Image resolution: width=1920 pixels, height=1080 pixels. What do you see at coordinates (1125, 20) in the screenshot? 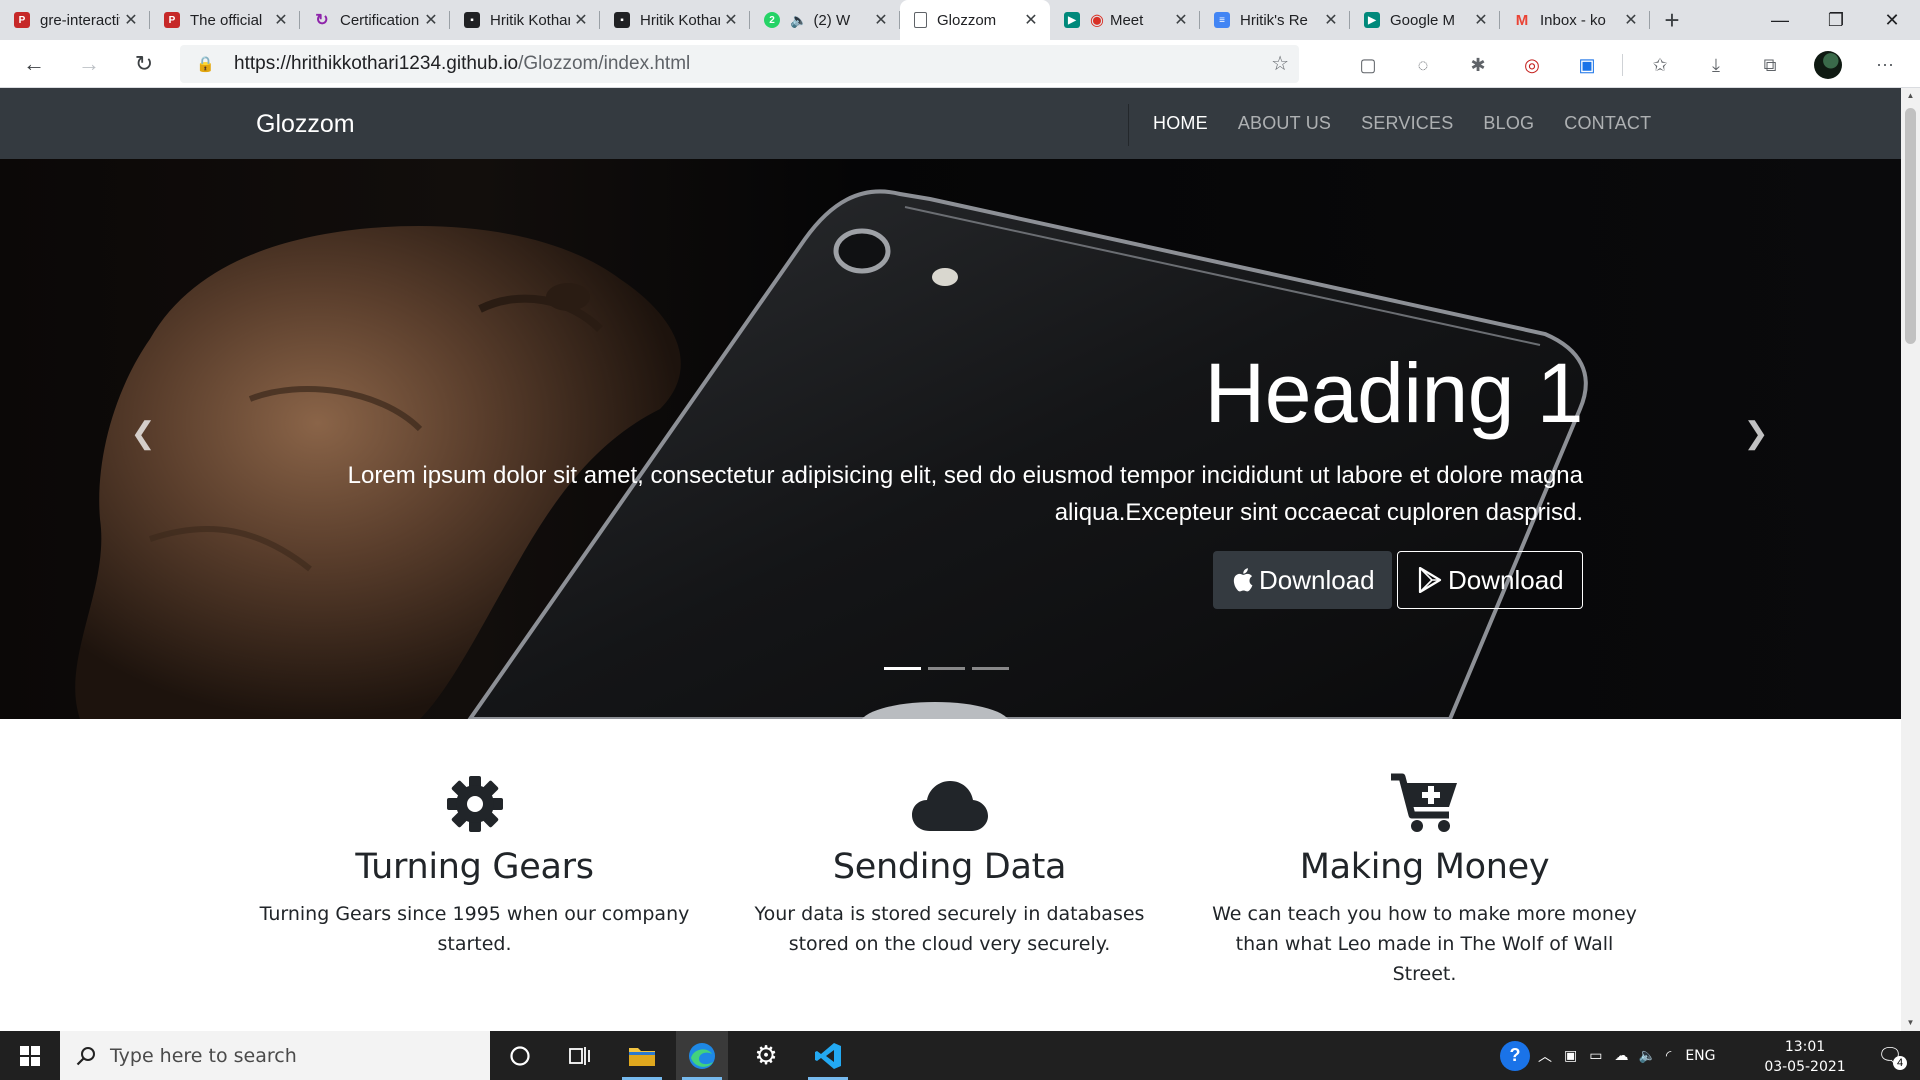
I see `browser-tab: ▶ ◉ Meet ✕` at bounding box center [1125, 20].